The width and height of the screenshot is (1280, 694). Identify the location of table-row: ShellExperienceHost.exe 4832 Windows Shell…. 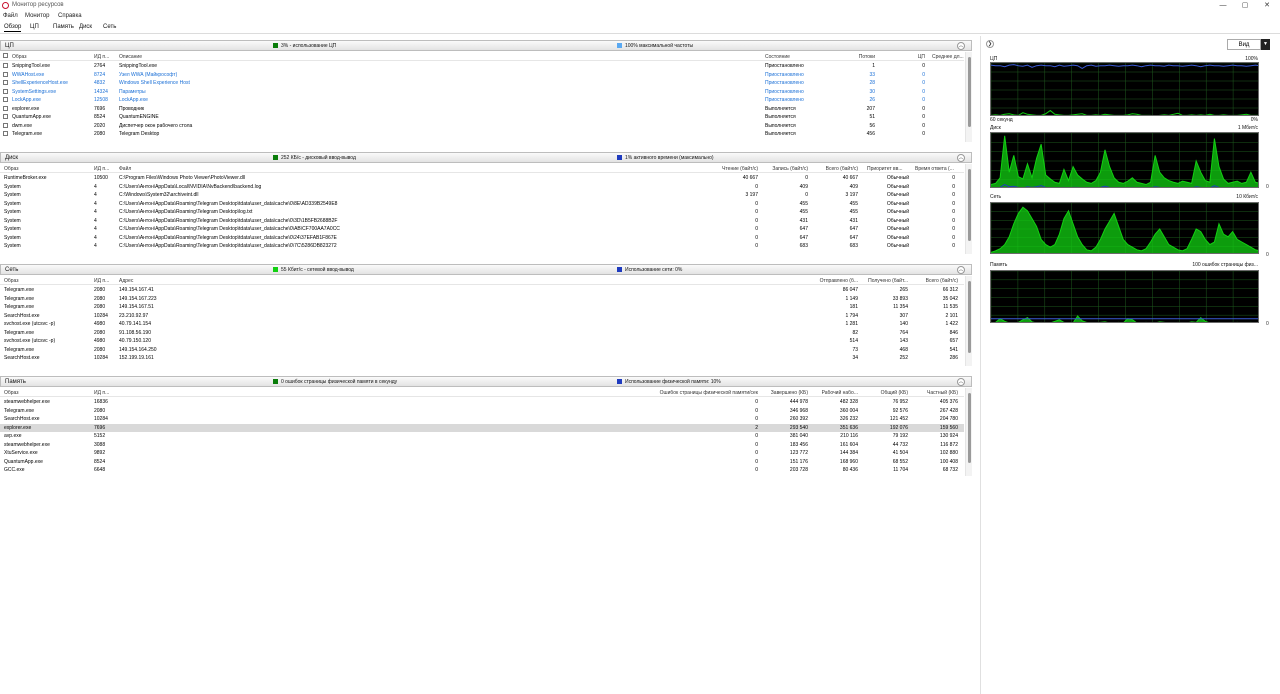
(482, 83).